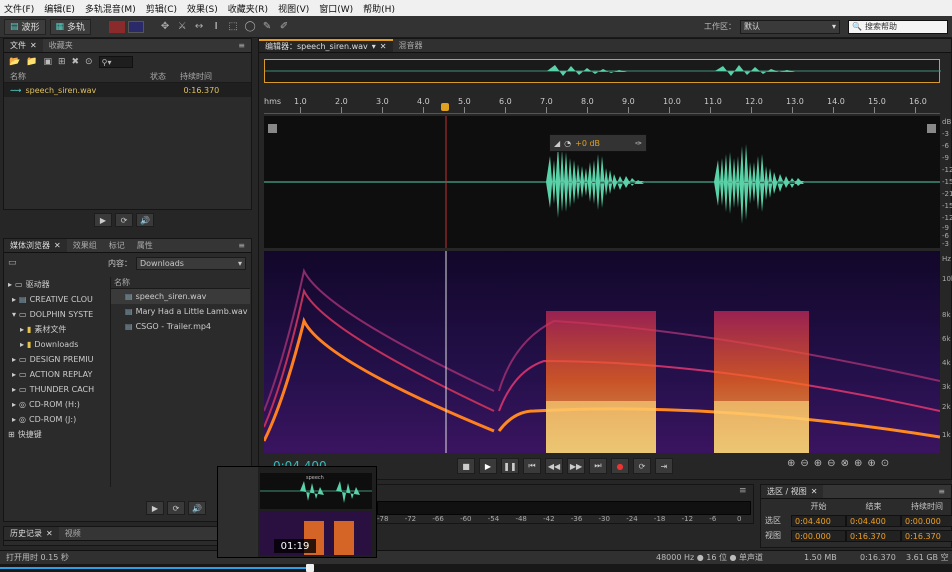 This screenshot has height=572, width=952. Describe the element at coordinates (598, 143) in the screenshot. I see `hud-gain-control: ◢ ◔ +0 dB ✑` at that location.